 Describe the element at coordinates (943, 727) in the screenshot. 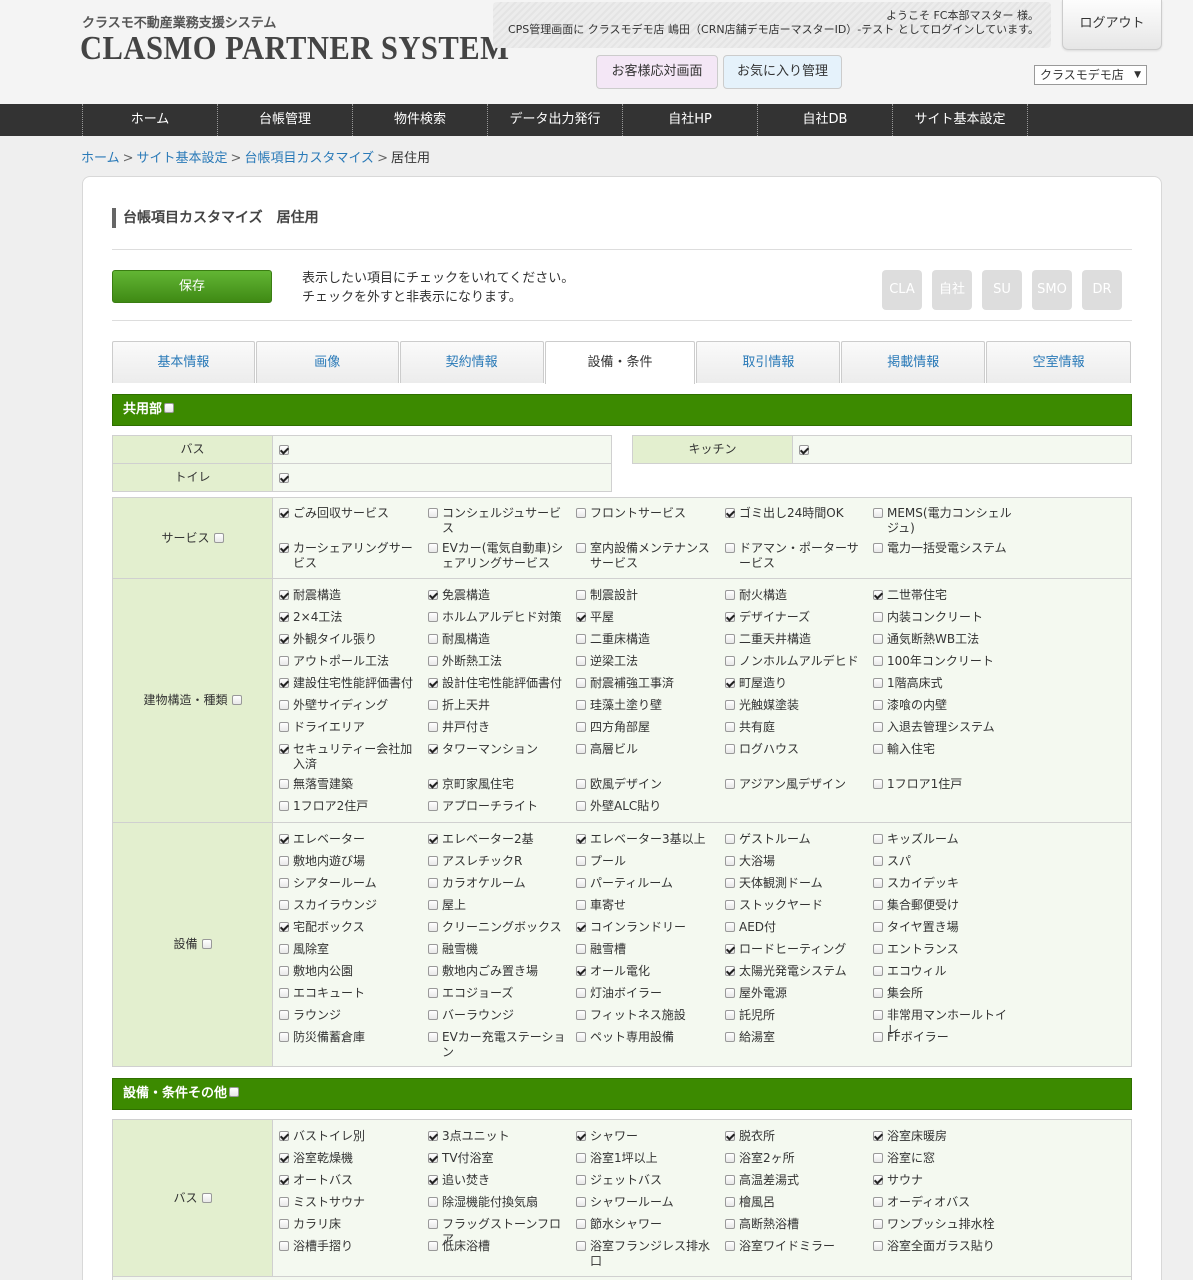

I see `checkbox-item: 入退去管理システム` at that location.